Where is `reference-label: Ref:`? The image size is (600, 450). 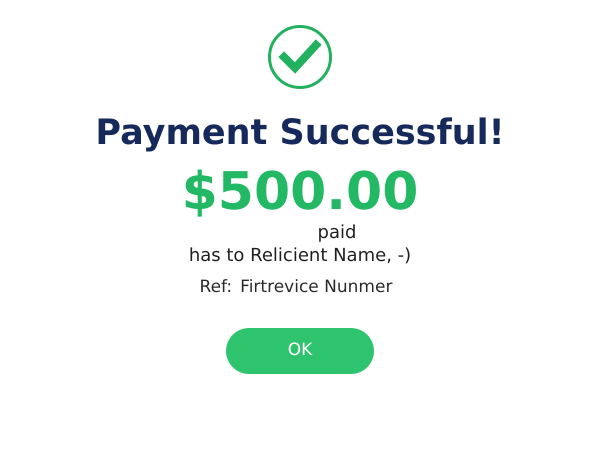
reference-label: Ref: is located at coordinates (216, 287).